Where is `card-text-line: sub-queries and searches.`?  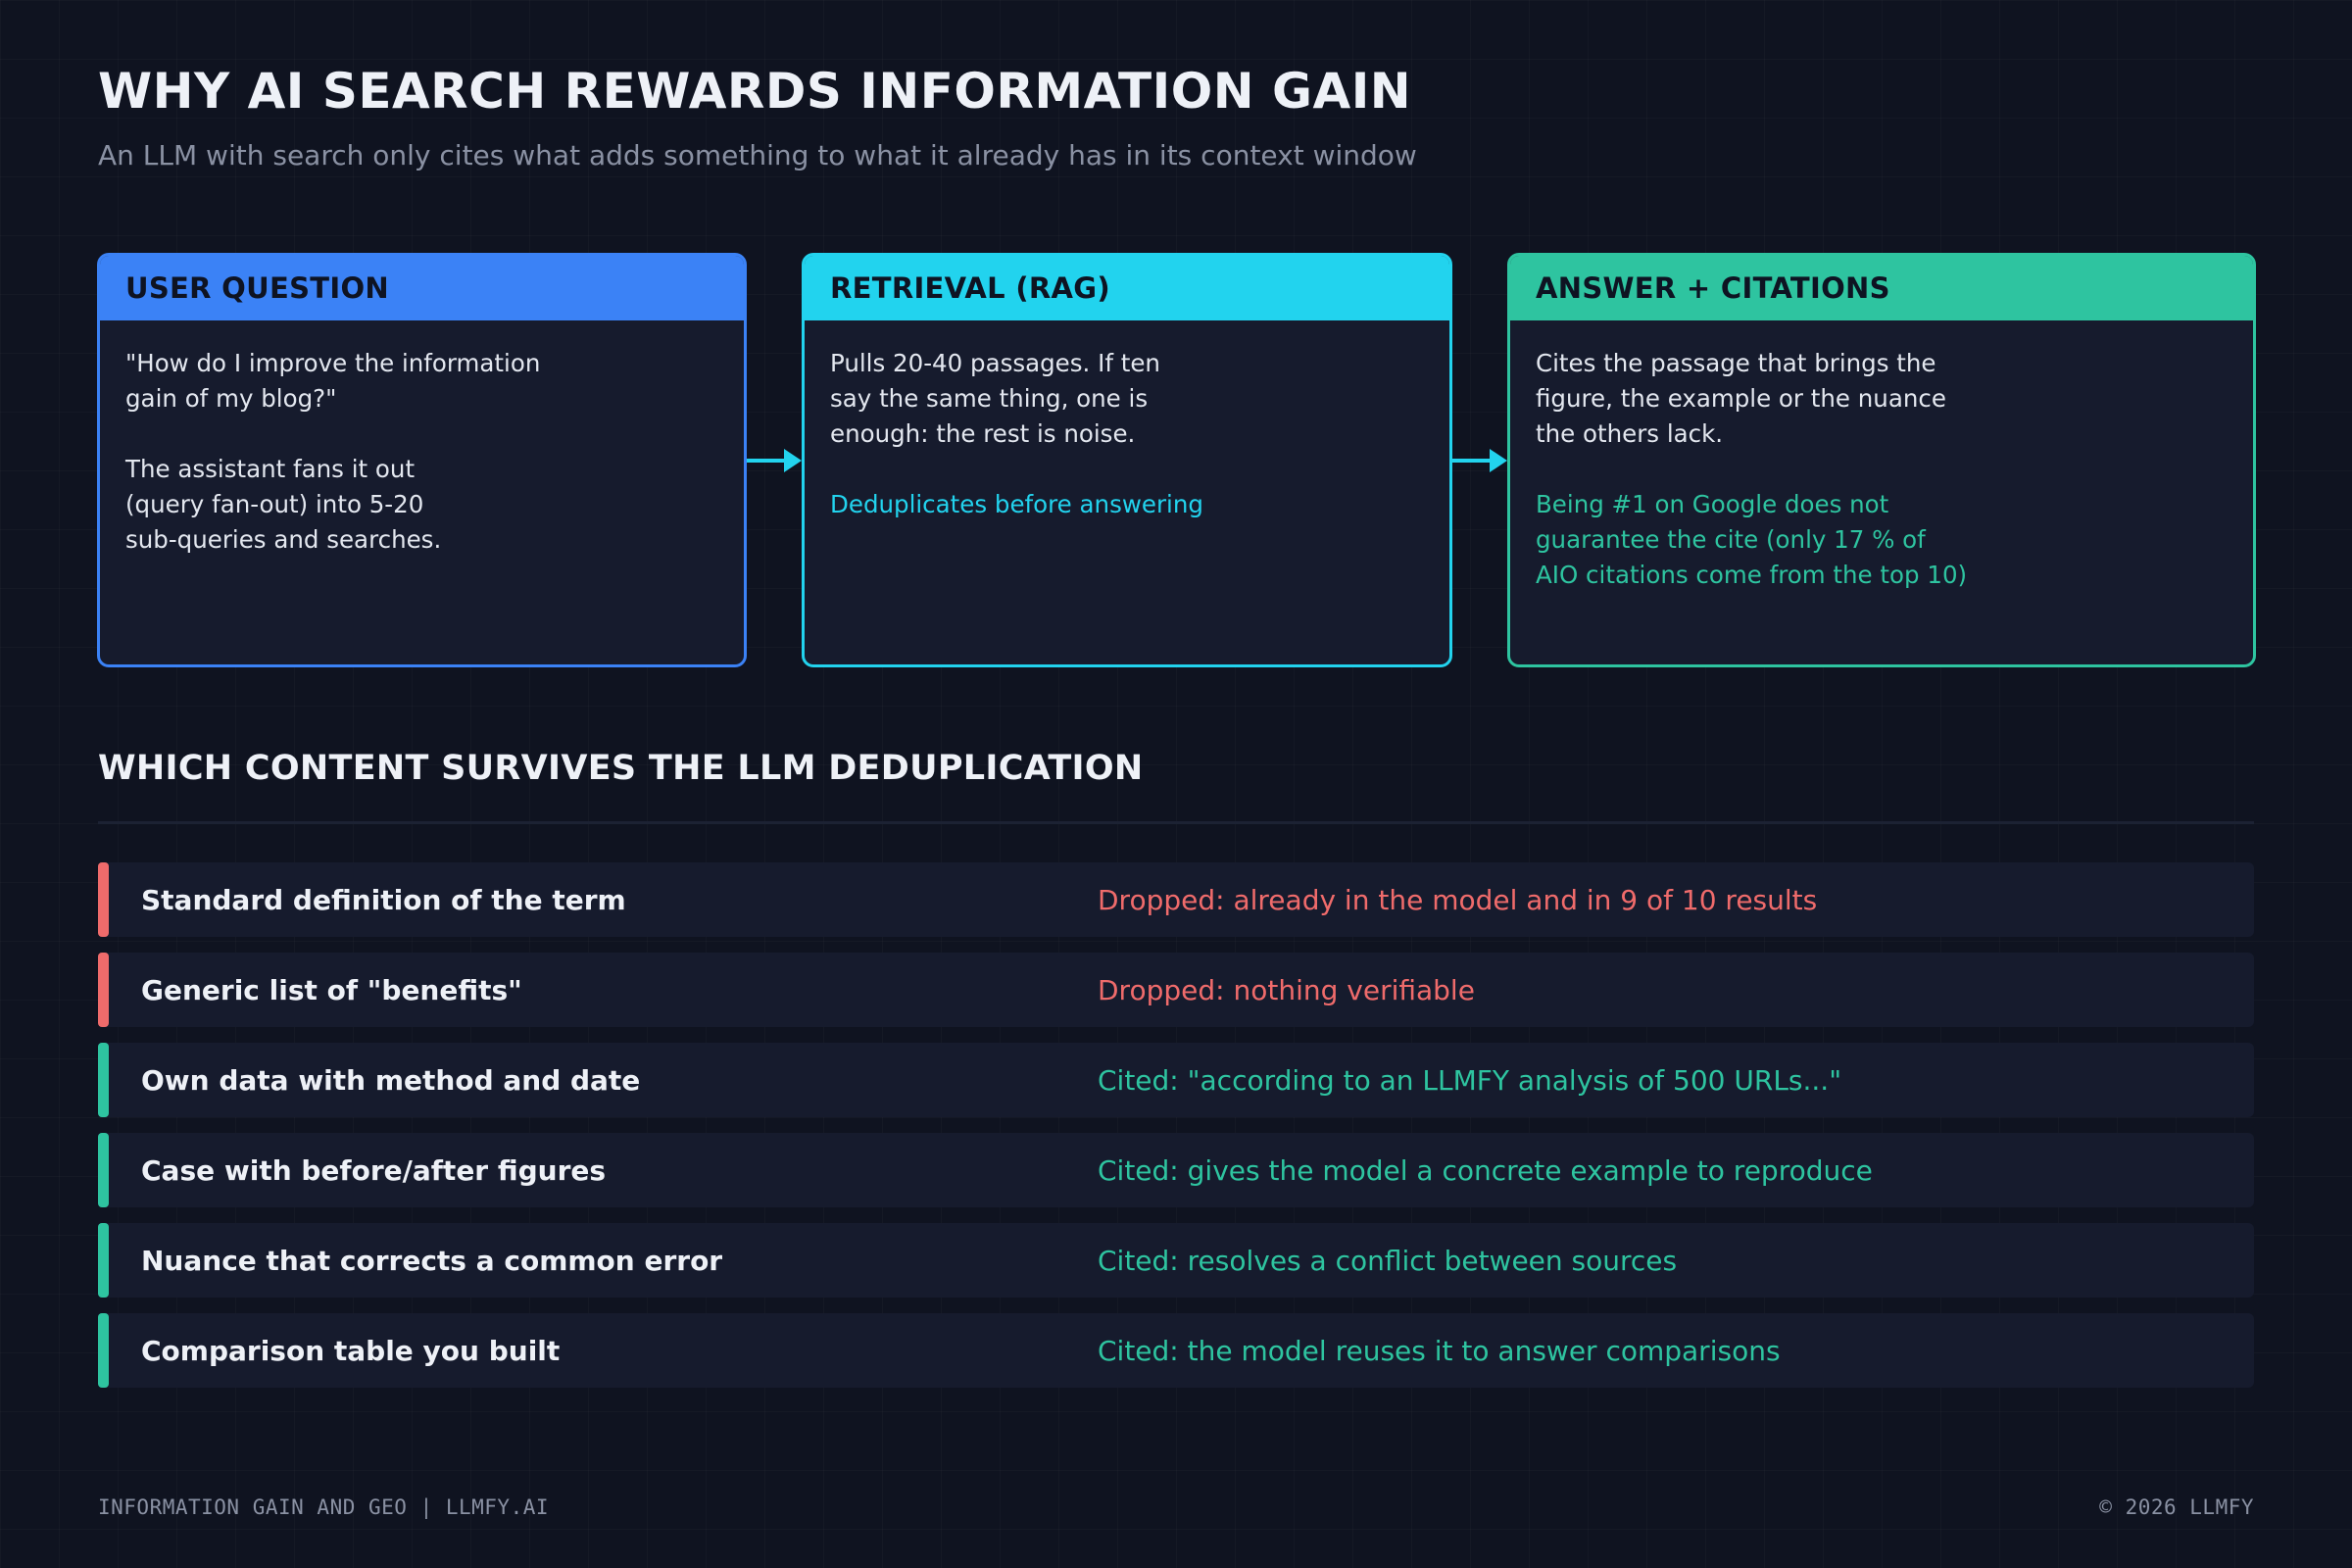 card-text-line: sub-queries and searches. is located at coordinates (283, 539).